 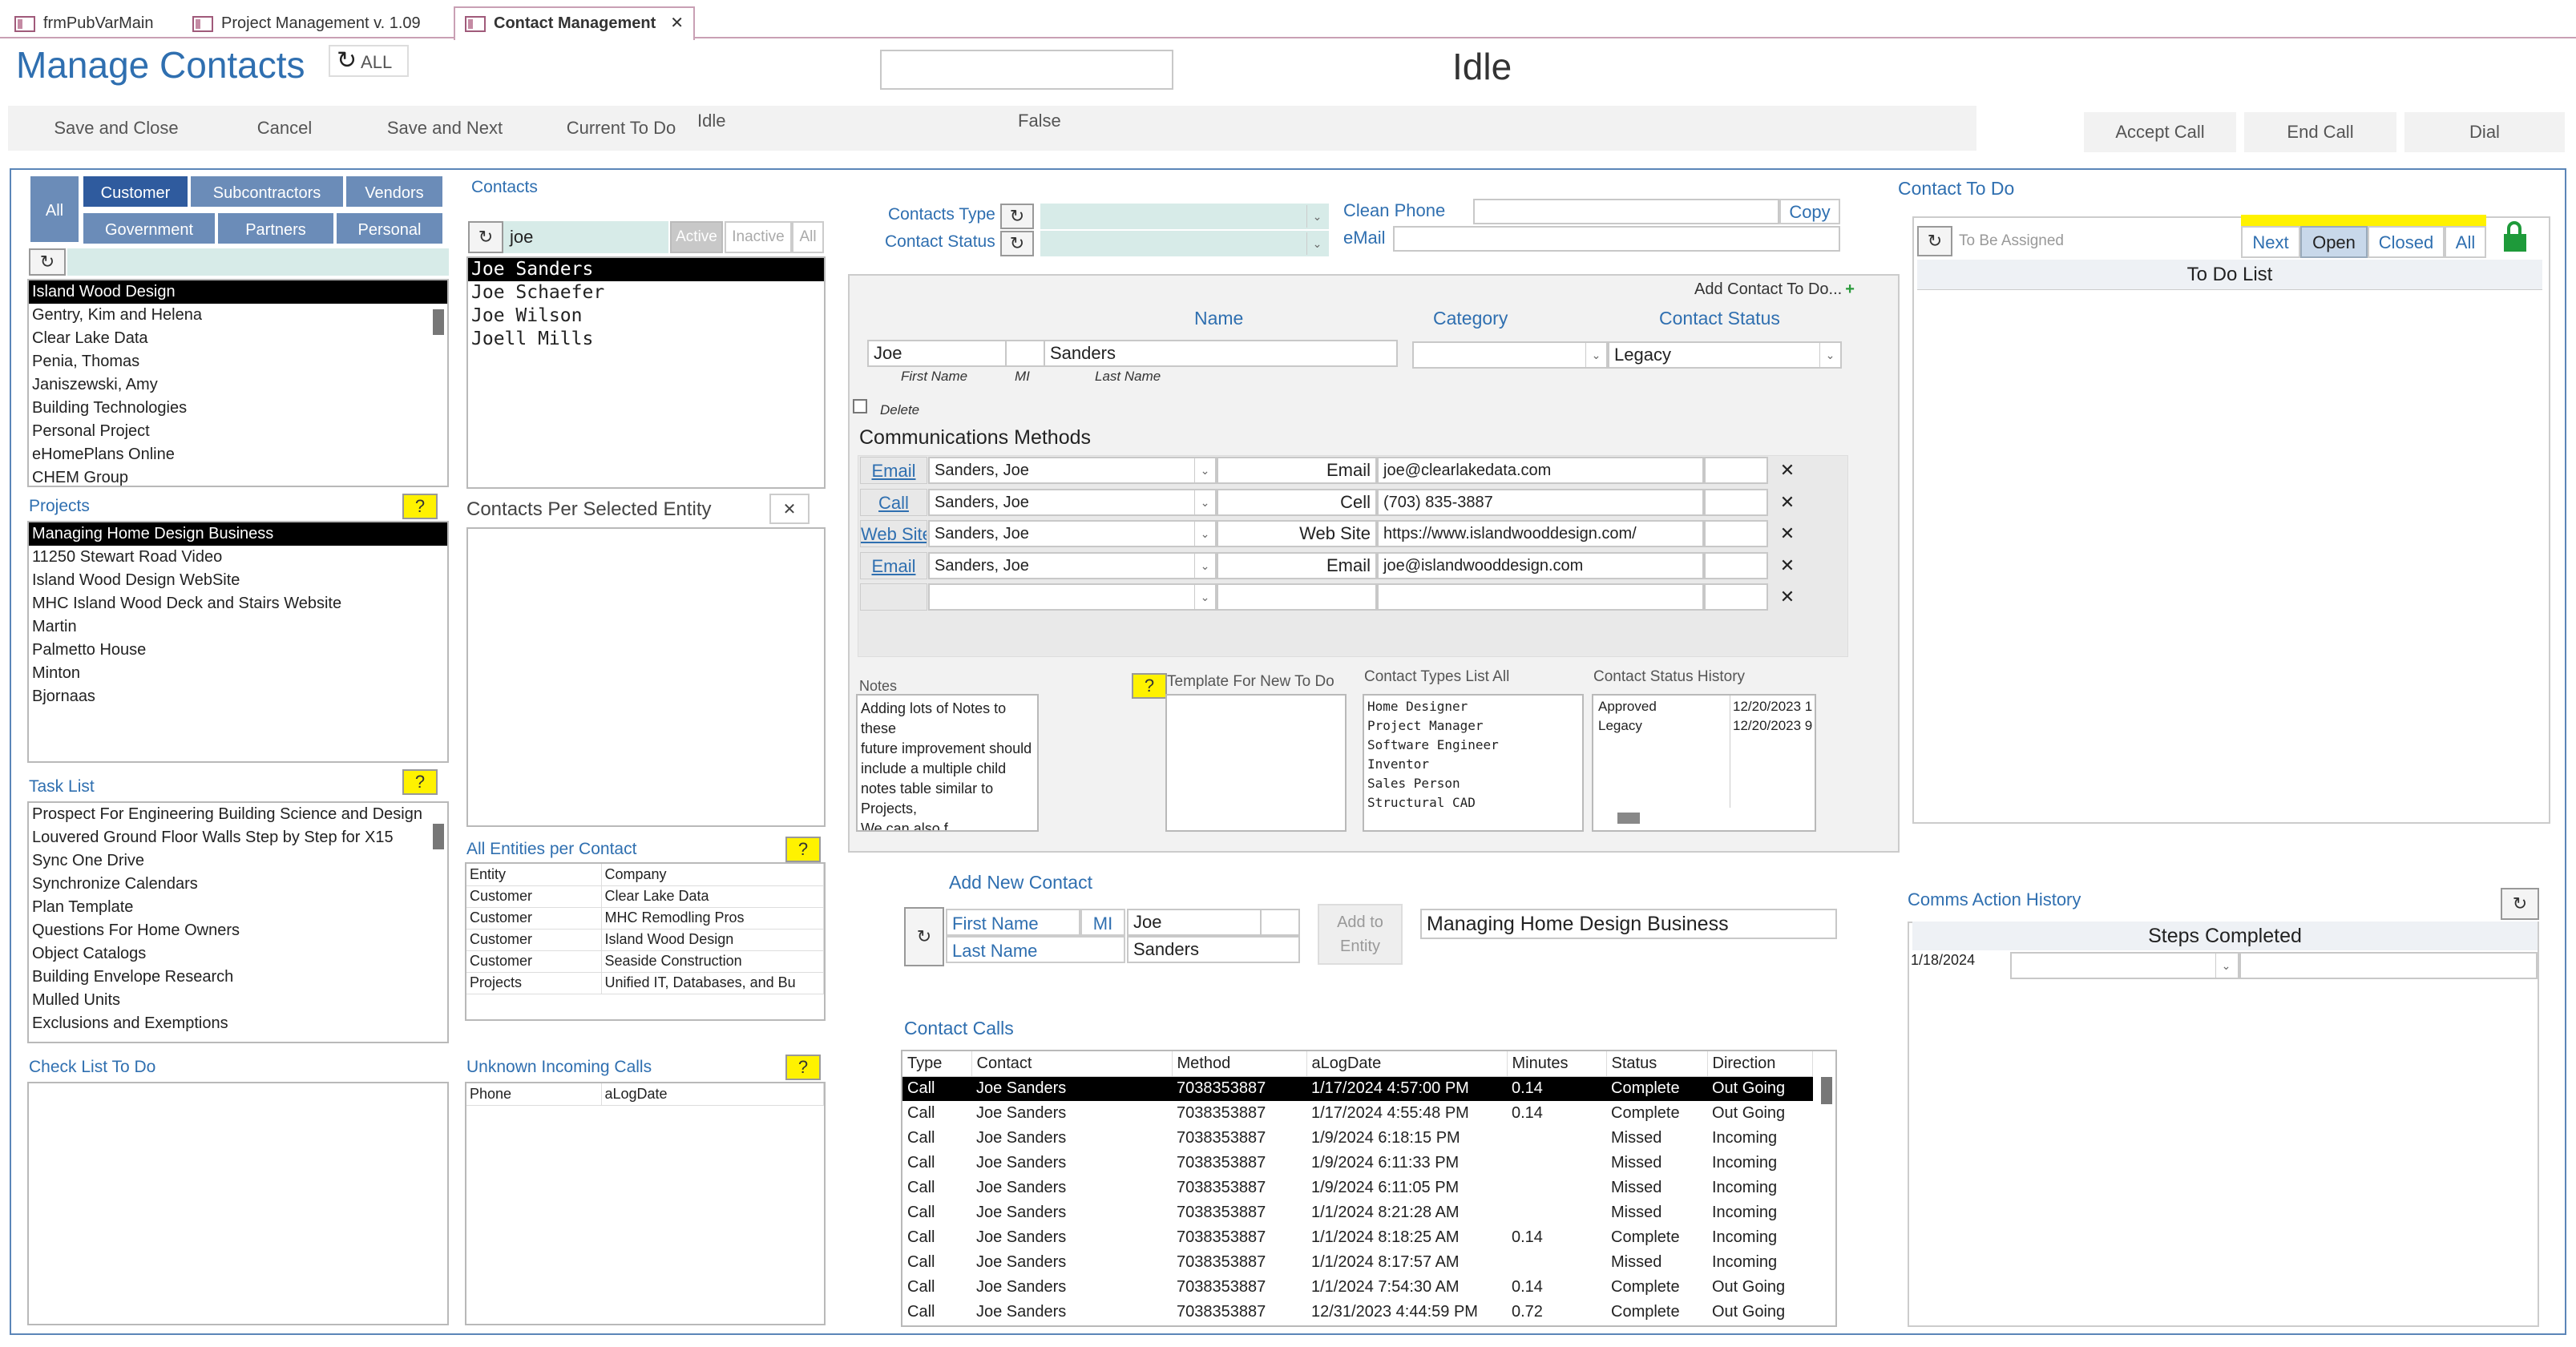 I want to click on header-search-input, so click(x=1026, y=70).